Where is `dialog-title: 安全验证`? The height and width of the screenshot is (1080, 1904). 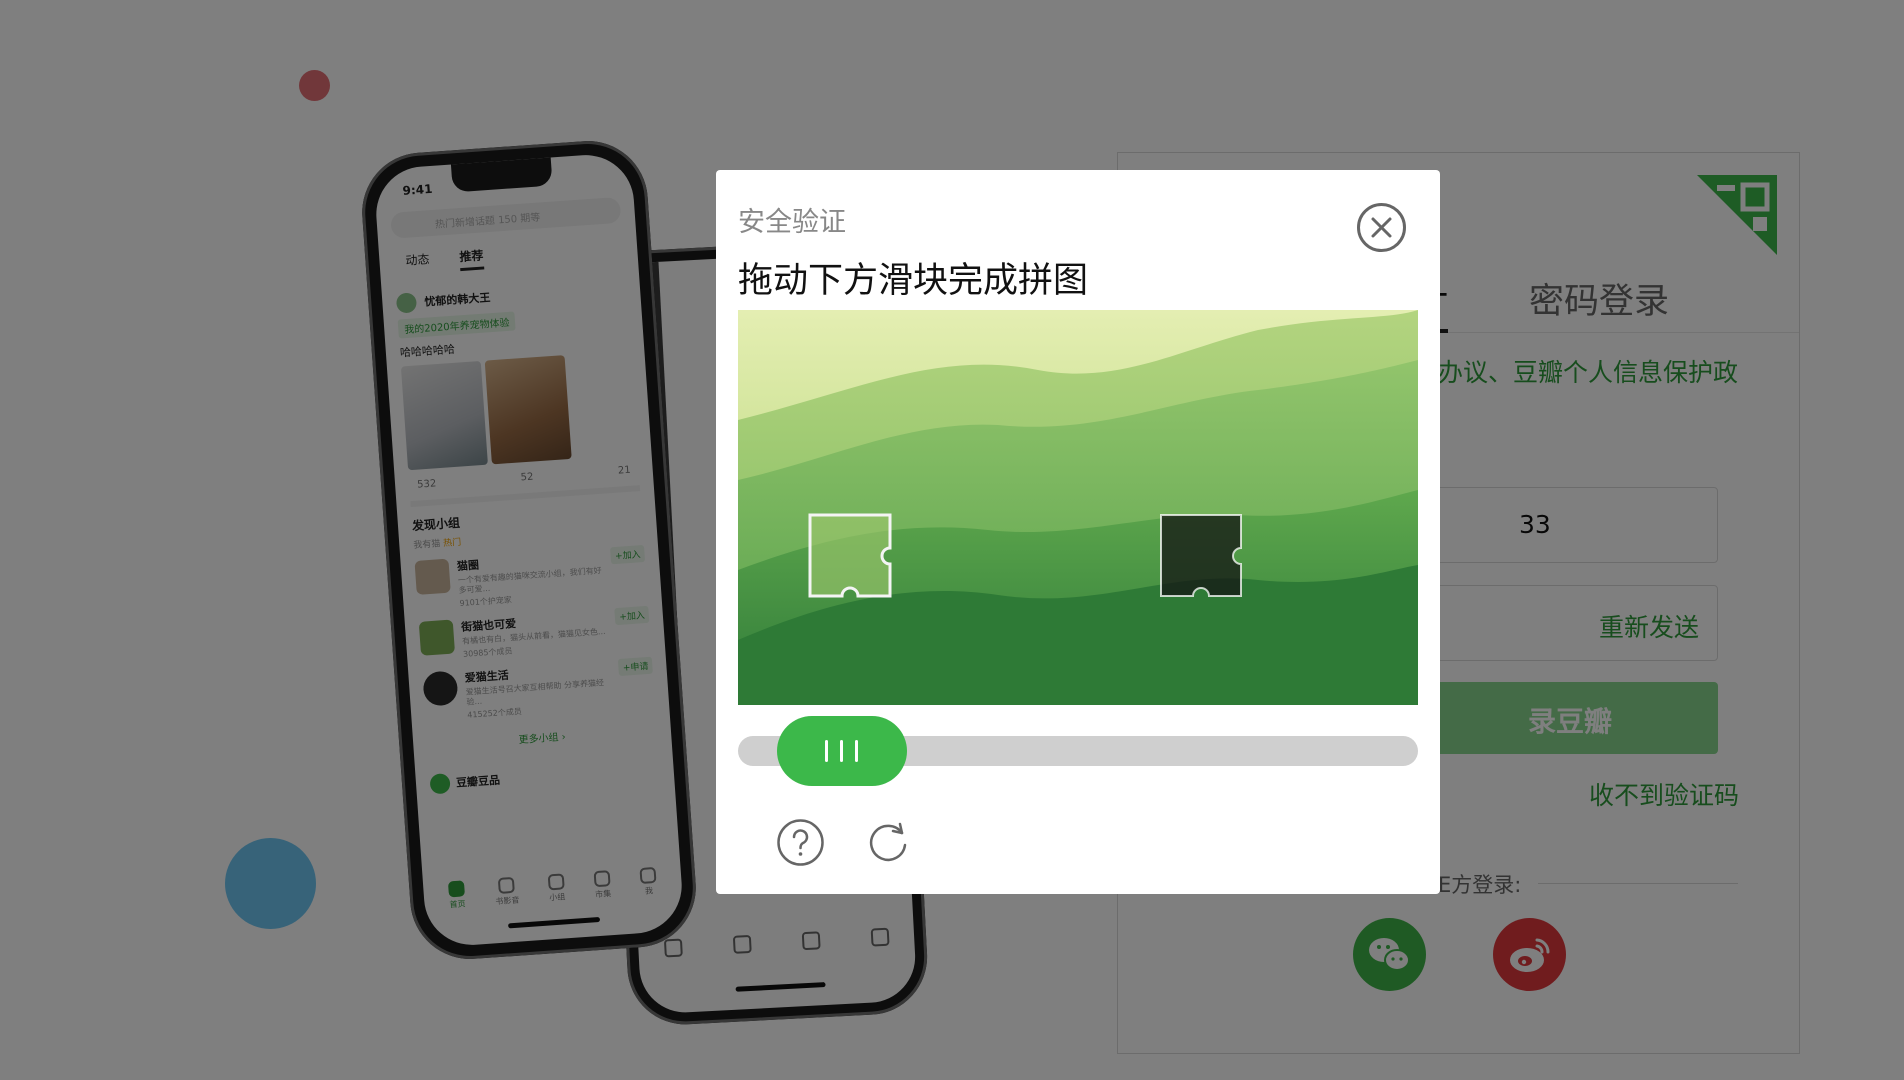 dialog-title: 安全验证 is located at coordinates (792, 222).